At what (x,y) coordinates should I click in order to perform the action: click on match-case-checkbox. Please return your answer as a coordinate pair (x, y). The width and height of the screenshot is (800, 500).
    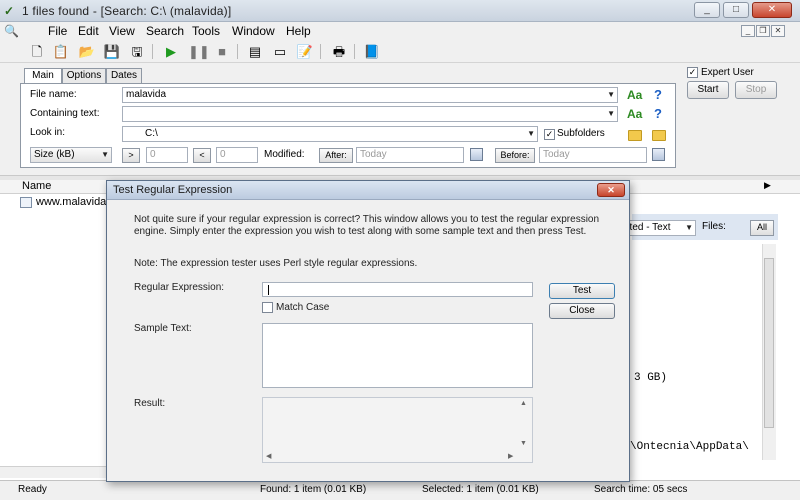
    Looking at the image, I should click on (267, 307).